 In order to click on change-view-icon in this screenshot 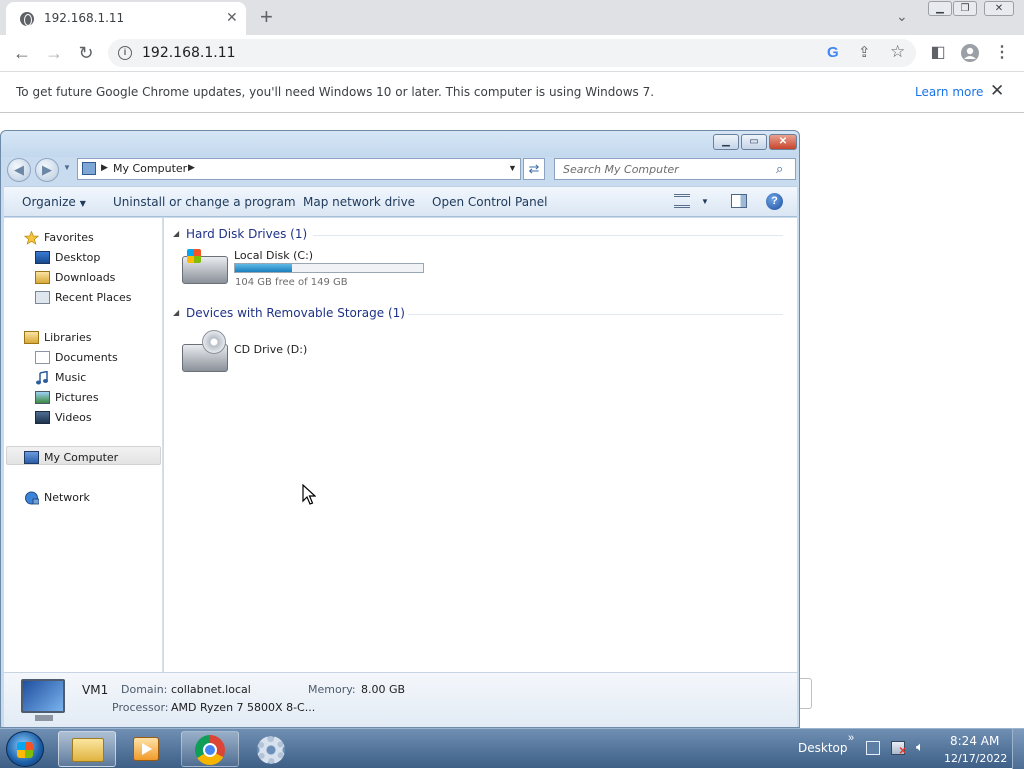, I will do `click(682, 201)`.